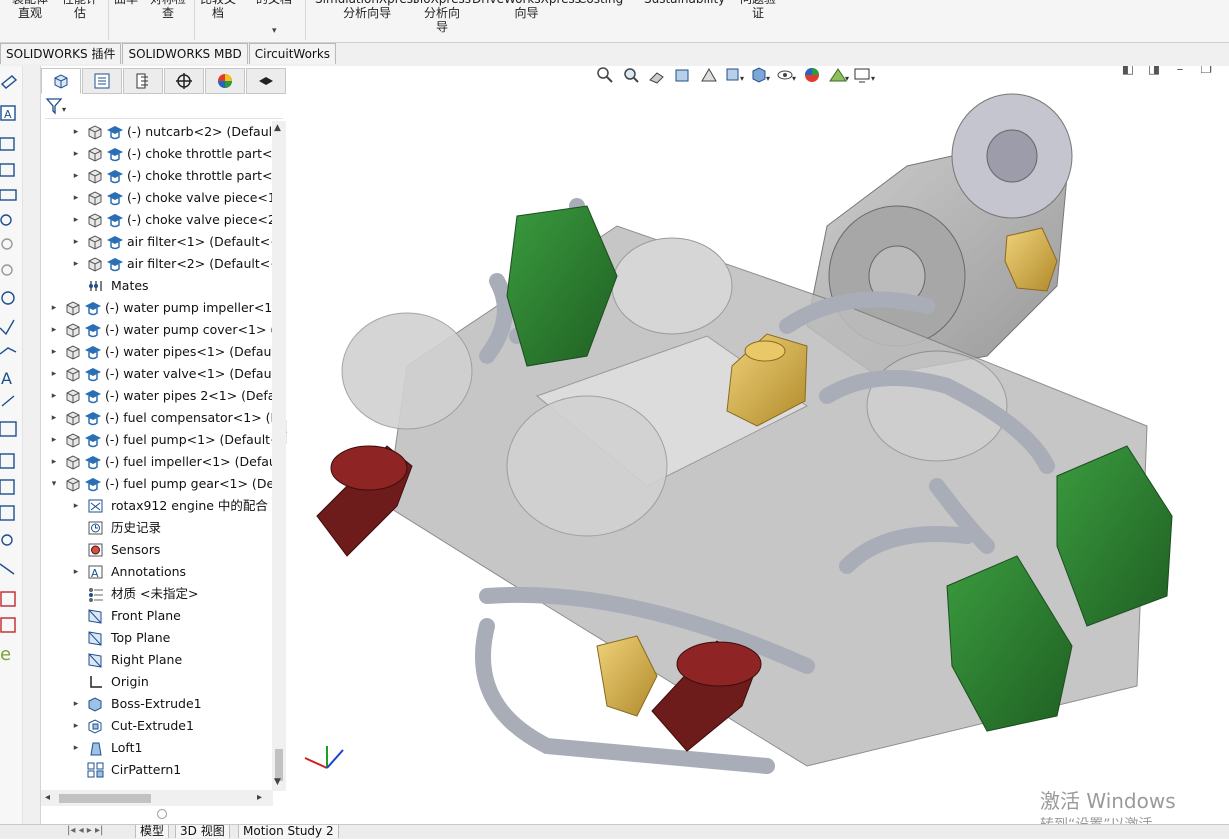 The image size is (1229, 839). What do you see at coordinates (274, 3) in the screenshot?
I see `ribbon-command-5: 的文档` at bounding box center [274, 3].